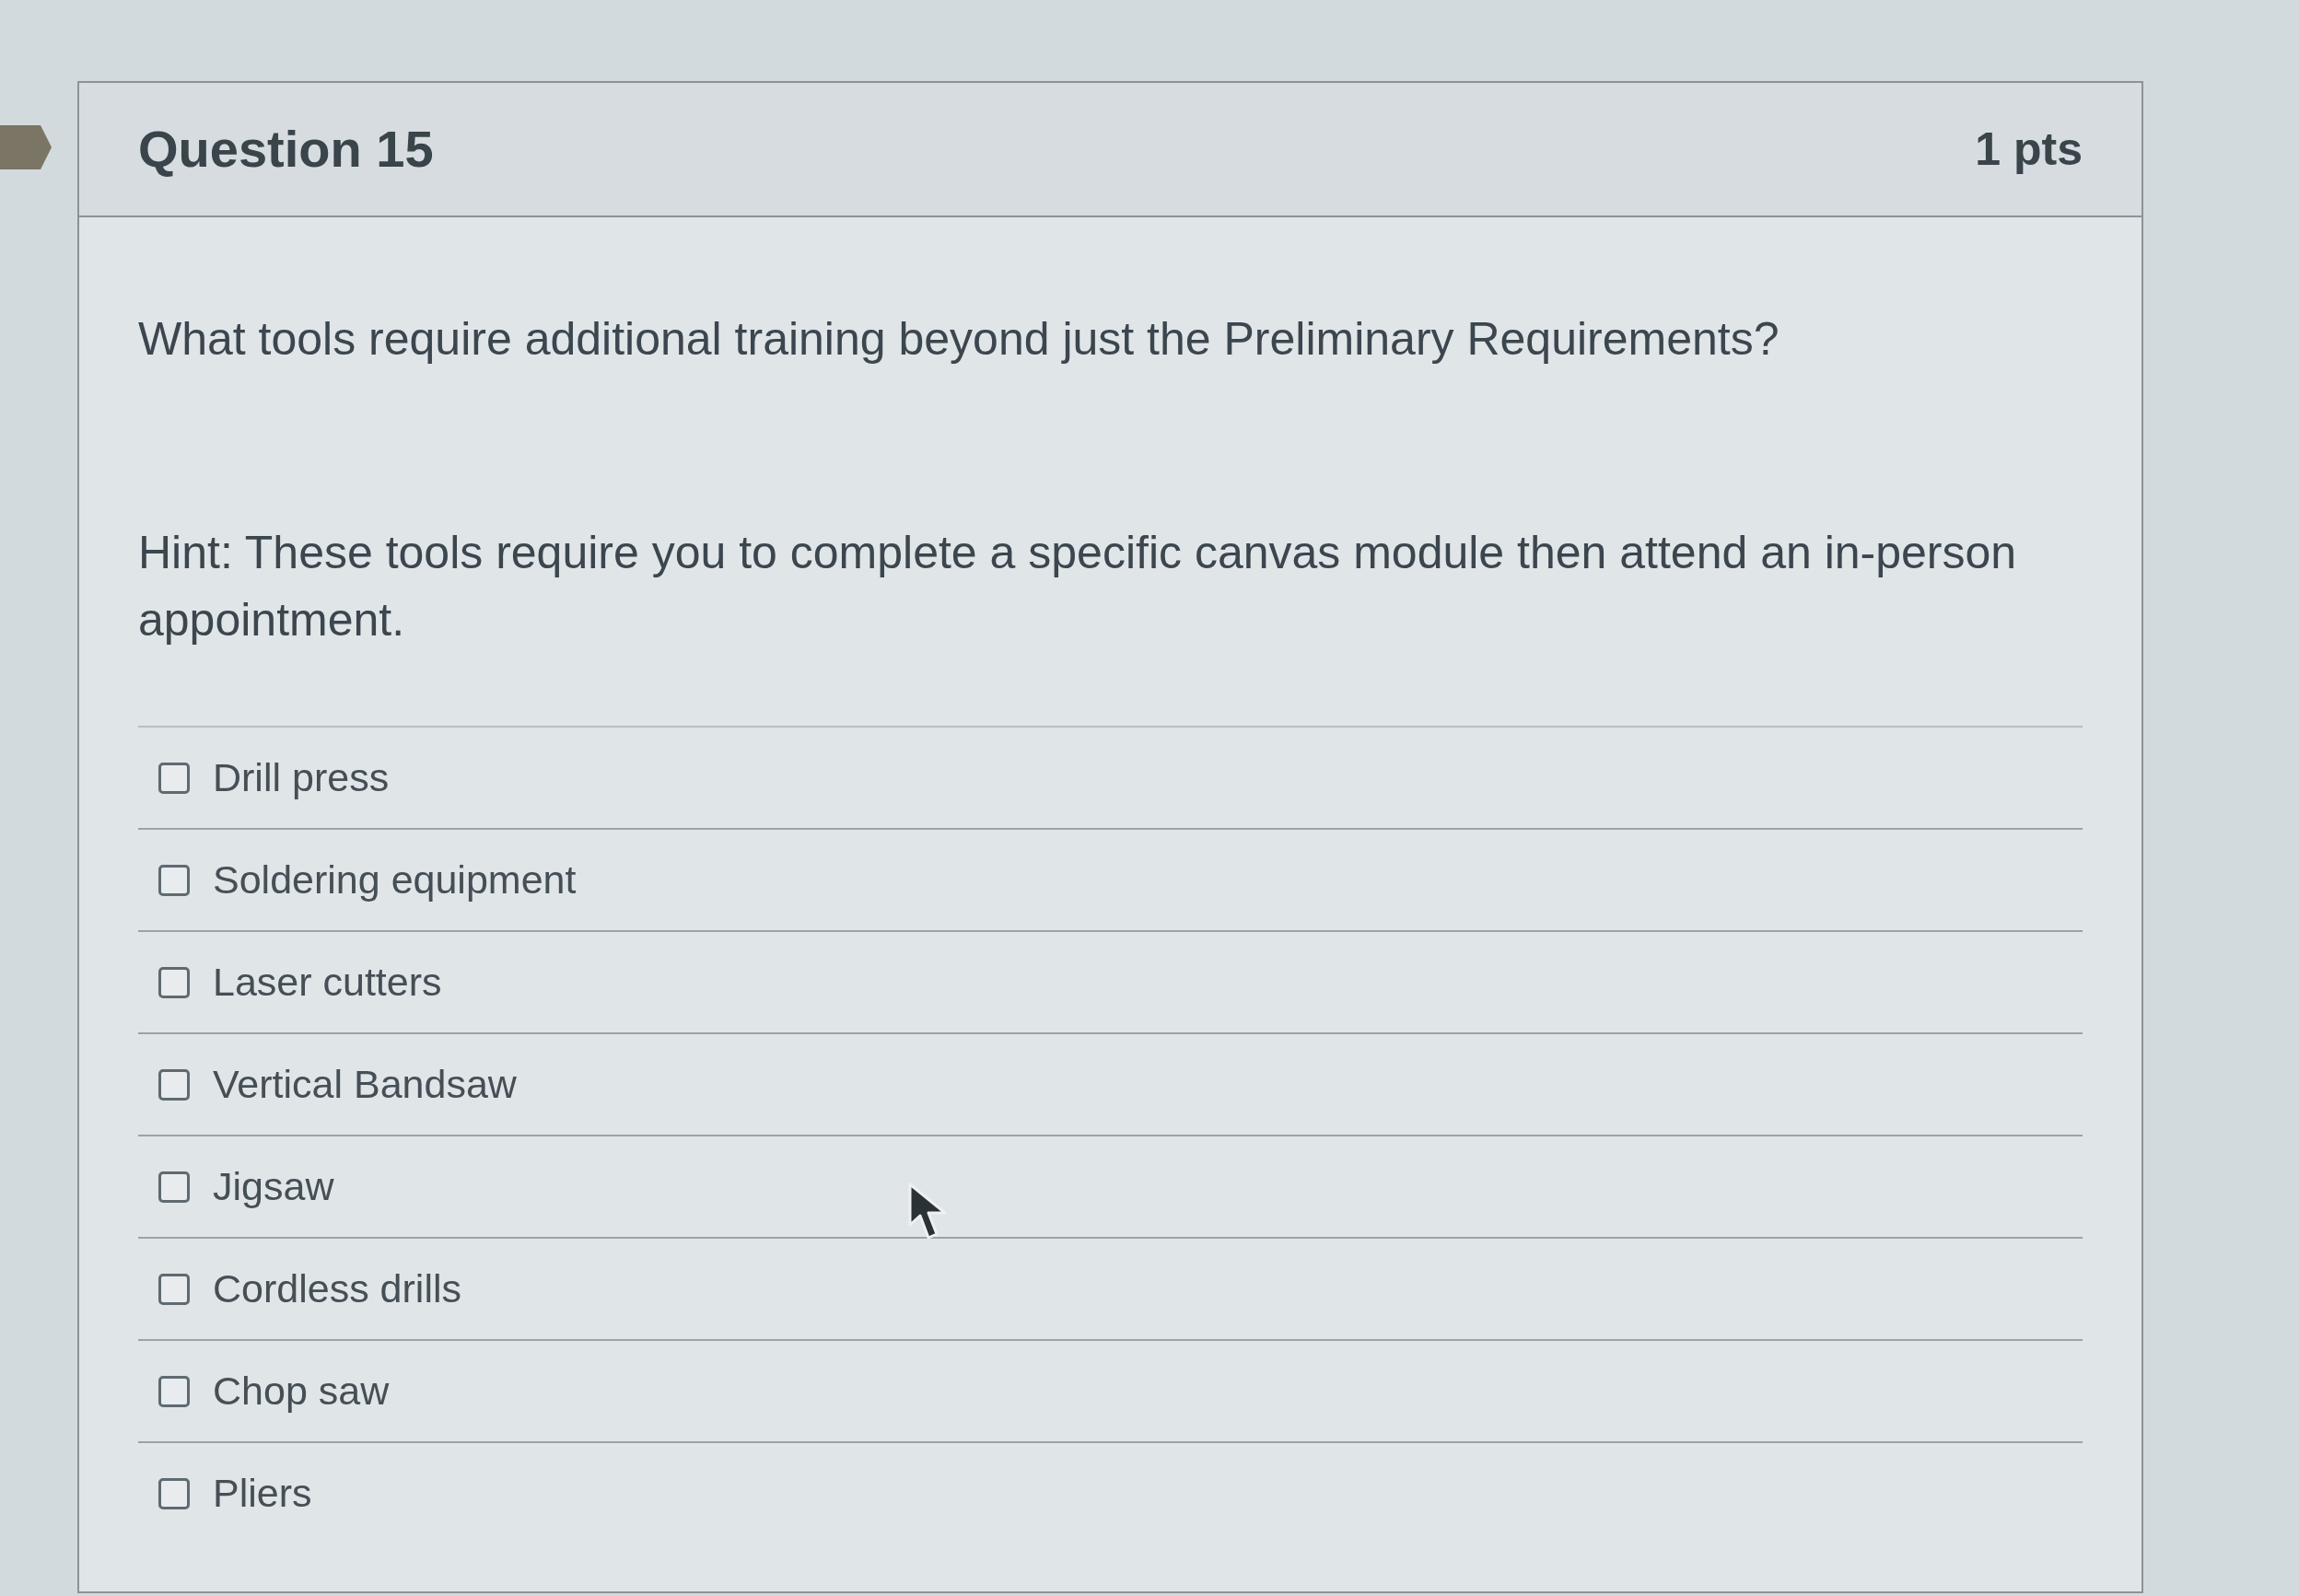  I want to click on mouse-pointer-icon, so click(928, 1211).